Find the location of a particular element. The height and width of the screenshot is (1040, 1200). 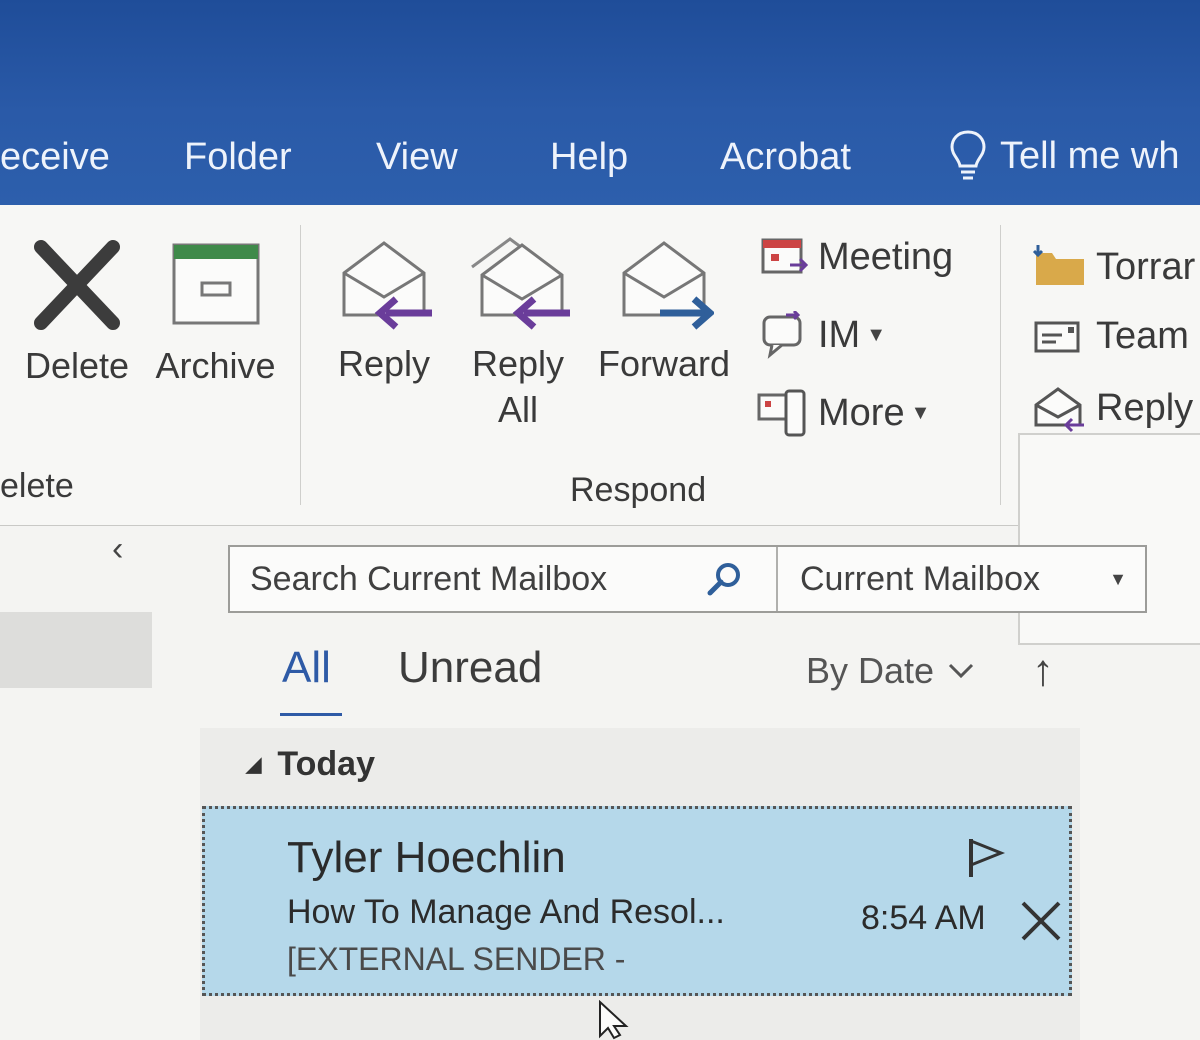

lightbulb-icon is located at coordinates (968, 155).